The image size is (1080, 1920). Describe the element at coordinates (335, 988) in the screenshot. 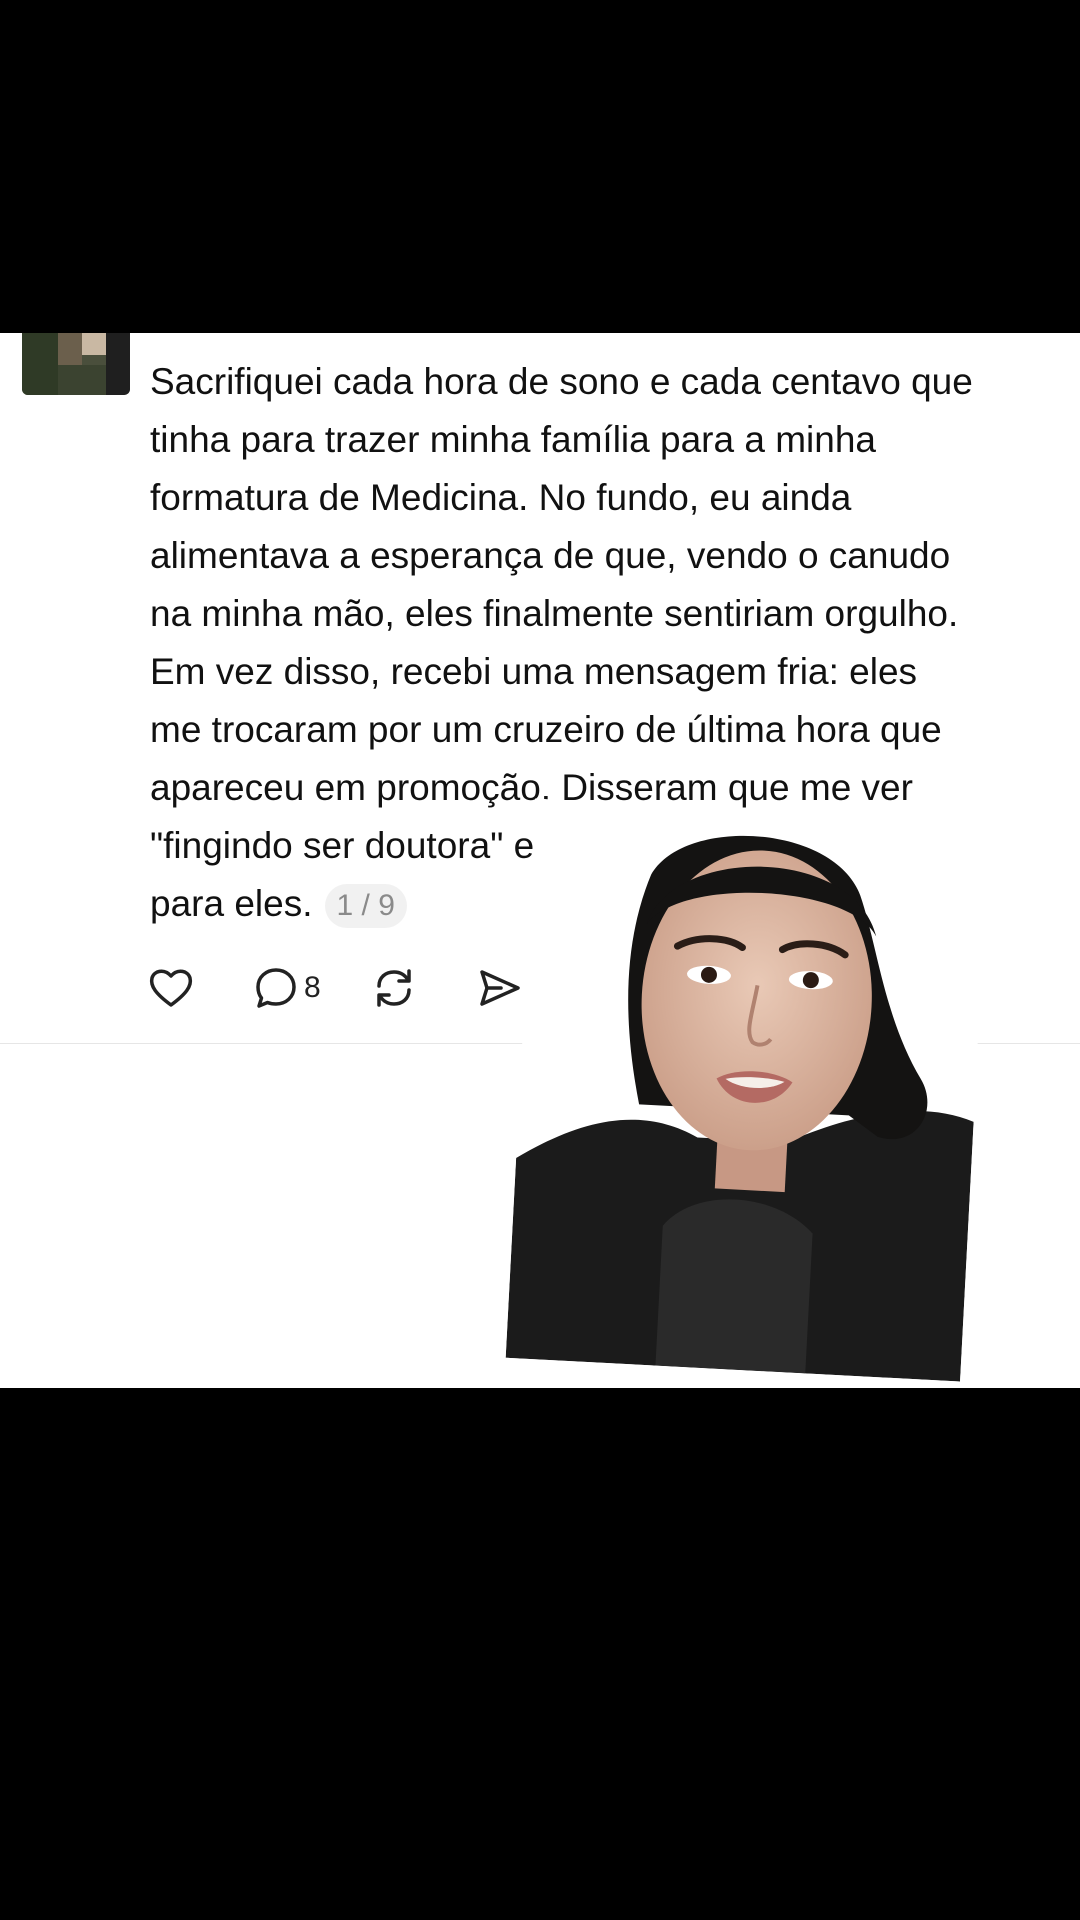

I see `post-actions: 8` at that location.